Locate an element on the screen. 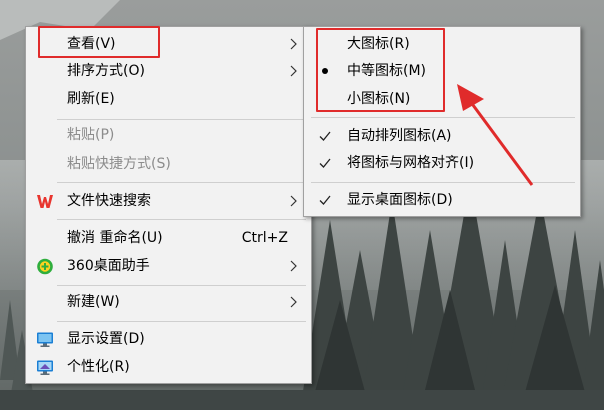  menu-item-paste-shortcut-label: 粘贴快捷方式(S) is located at coordinates (119, 164).